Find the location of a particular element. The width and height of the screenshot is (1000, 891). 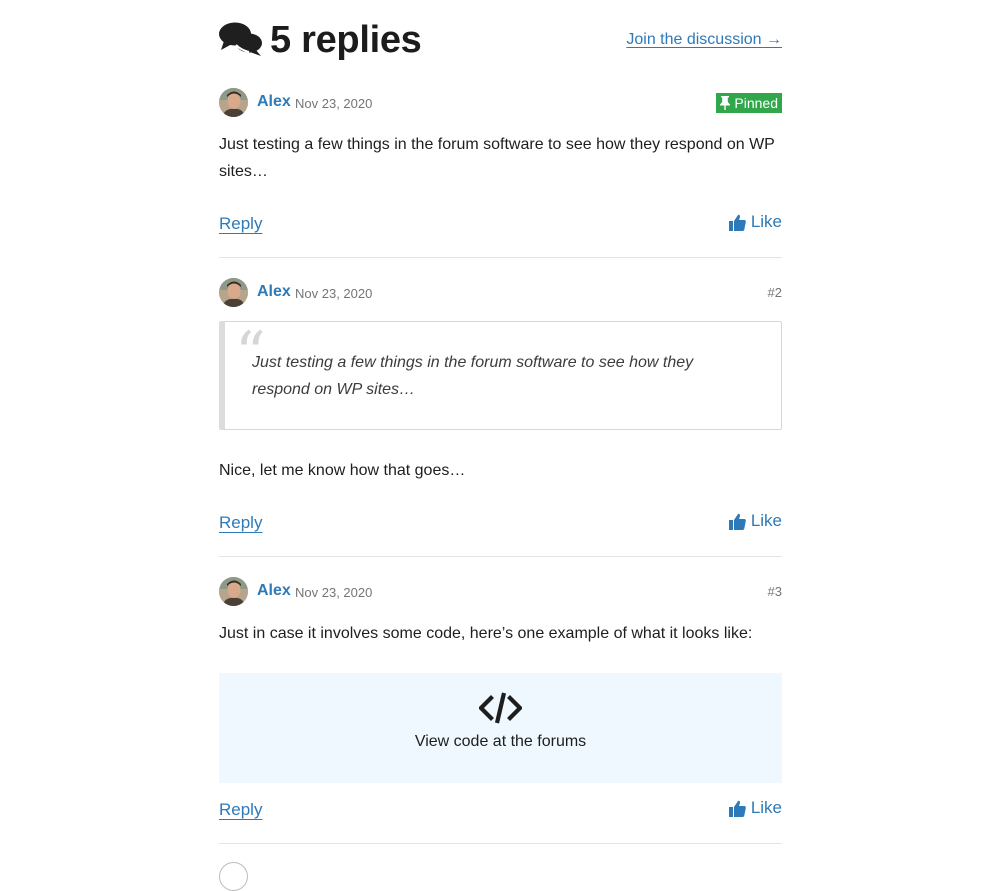

comments-icon is located at coordinates (240, 39).